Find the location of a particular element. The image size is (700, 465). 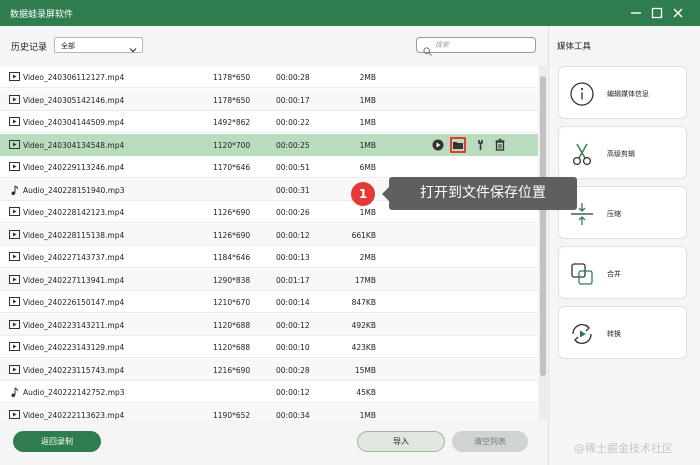

tool-merge: 合并 is located at coordinates (622, 272).